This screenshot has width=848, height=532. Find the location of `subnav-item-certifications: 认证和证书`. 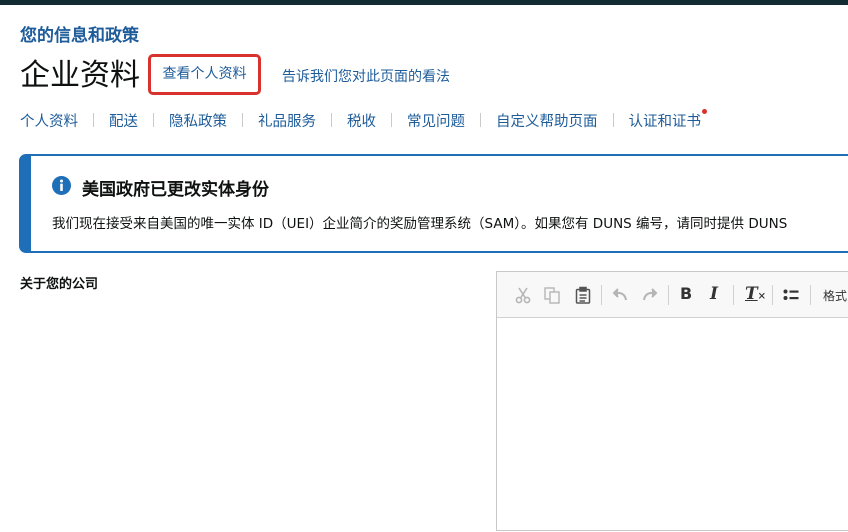

subnav-item-certifications: 认证和证书 is located at coordinates (667, 119).